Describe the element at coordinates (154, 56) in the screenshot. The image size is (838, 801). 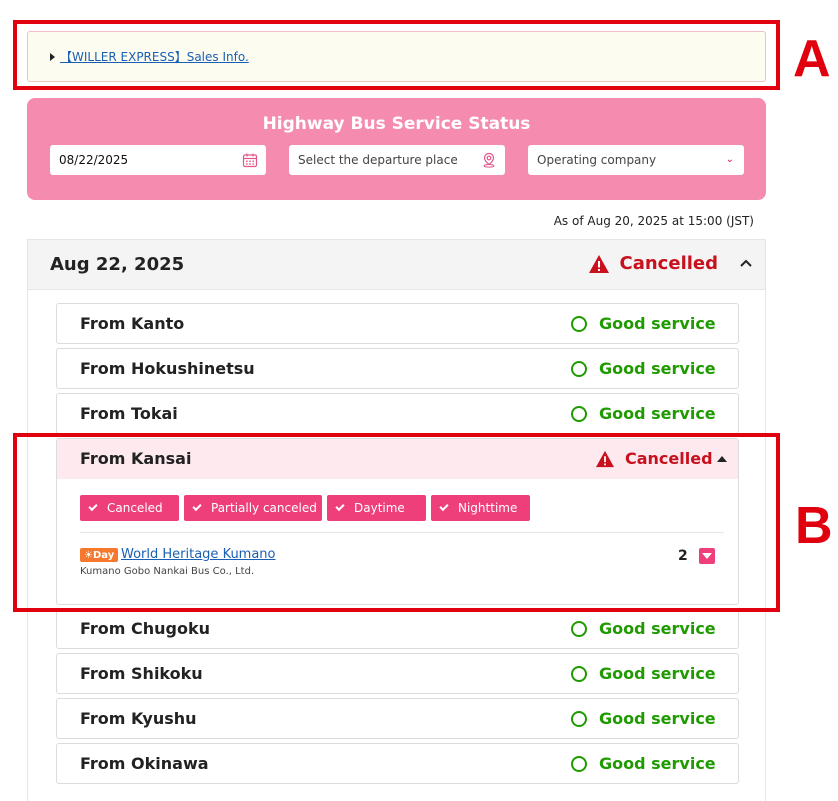
I see `sales-info-link: 【WILLER EXPRESS】Sales Info.` at that location.